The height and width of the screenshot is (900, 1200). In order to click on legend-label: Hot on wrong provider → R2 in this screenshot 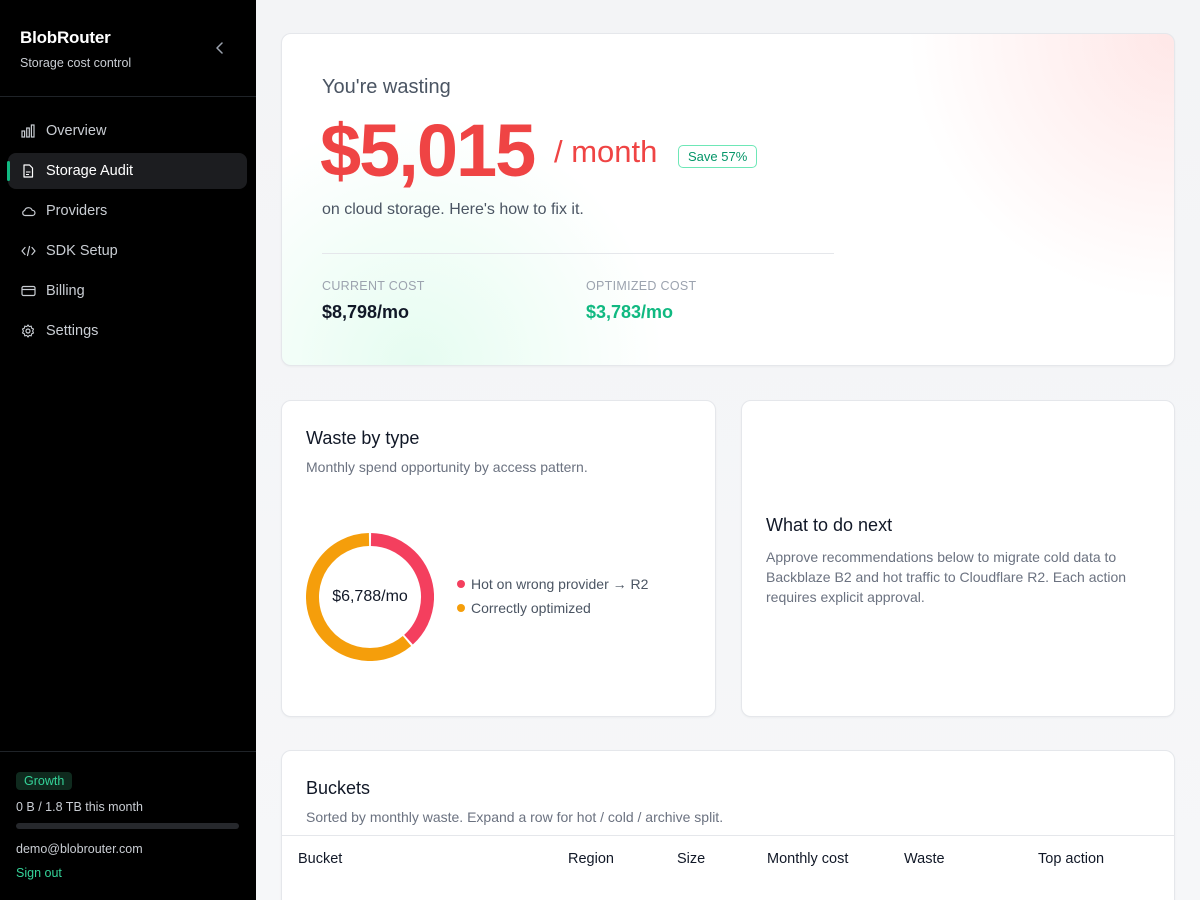, I will do `click(560, 584)`.